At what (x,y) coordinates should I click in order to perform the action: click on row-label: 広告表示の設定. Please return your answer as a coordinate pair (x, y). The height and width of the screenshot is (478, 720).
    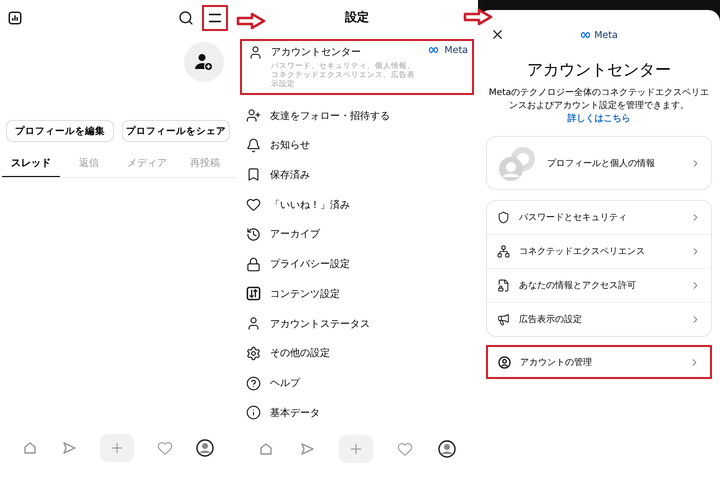
    Looking at the image, I should click on (600, 319).